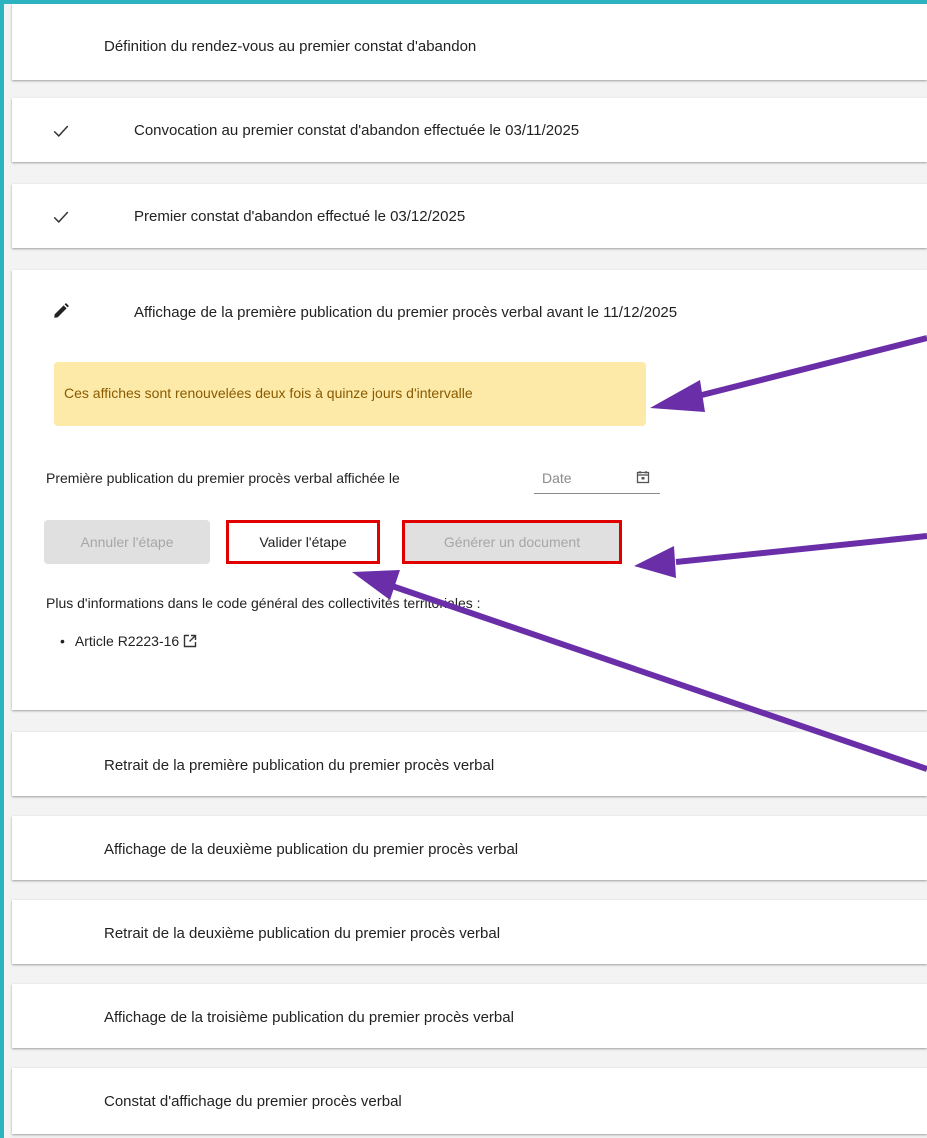 The width and height of the screenshot is (927, 1138). Describe the element at coordinates (643, 477) in the screenshot. I see `calendar-icon` at that location.